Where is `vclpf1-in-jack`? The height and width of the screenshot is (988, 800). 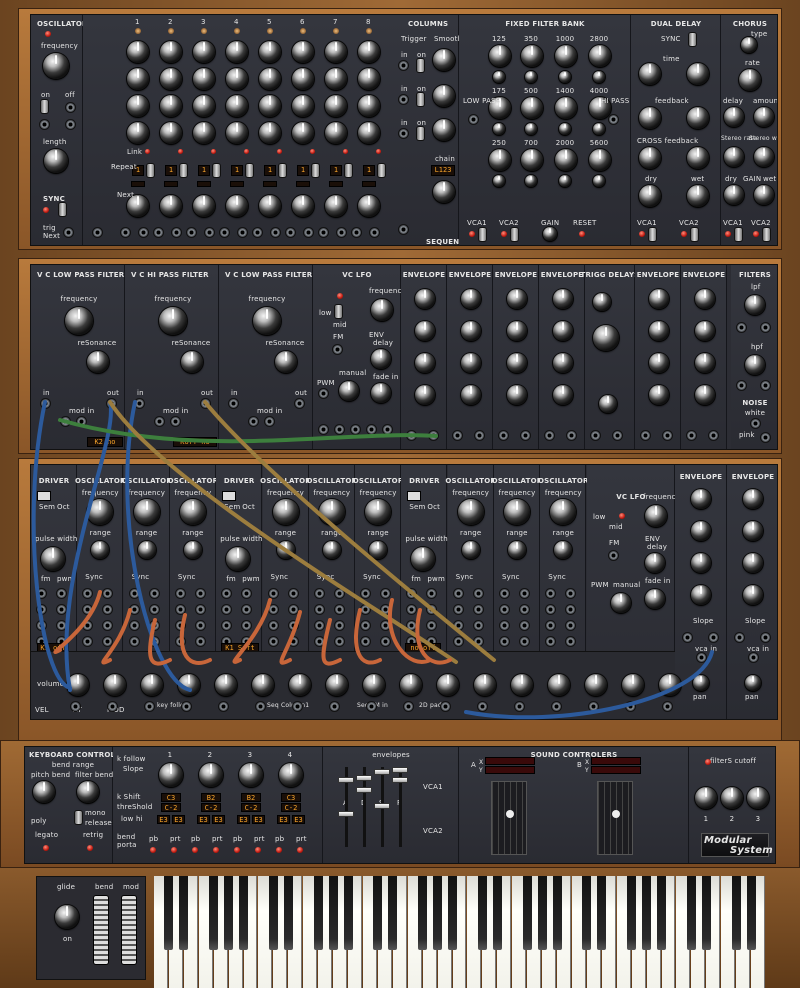
vclpf1-in-jack is located at coordinates (45, 403).